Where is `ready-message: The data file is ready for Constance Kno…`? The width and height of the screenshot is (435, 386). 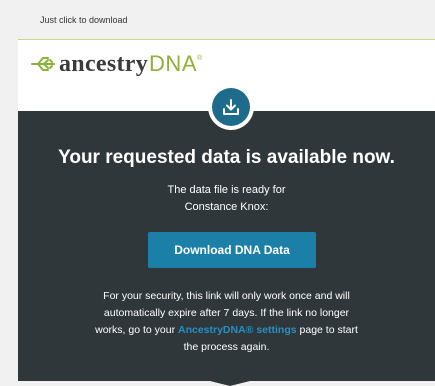 ready-message: The data file is ready for Constance Kno… is located at coordinates (226, 199).